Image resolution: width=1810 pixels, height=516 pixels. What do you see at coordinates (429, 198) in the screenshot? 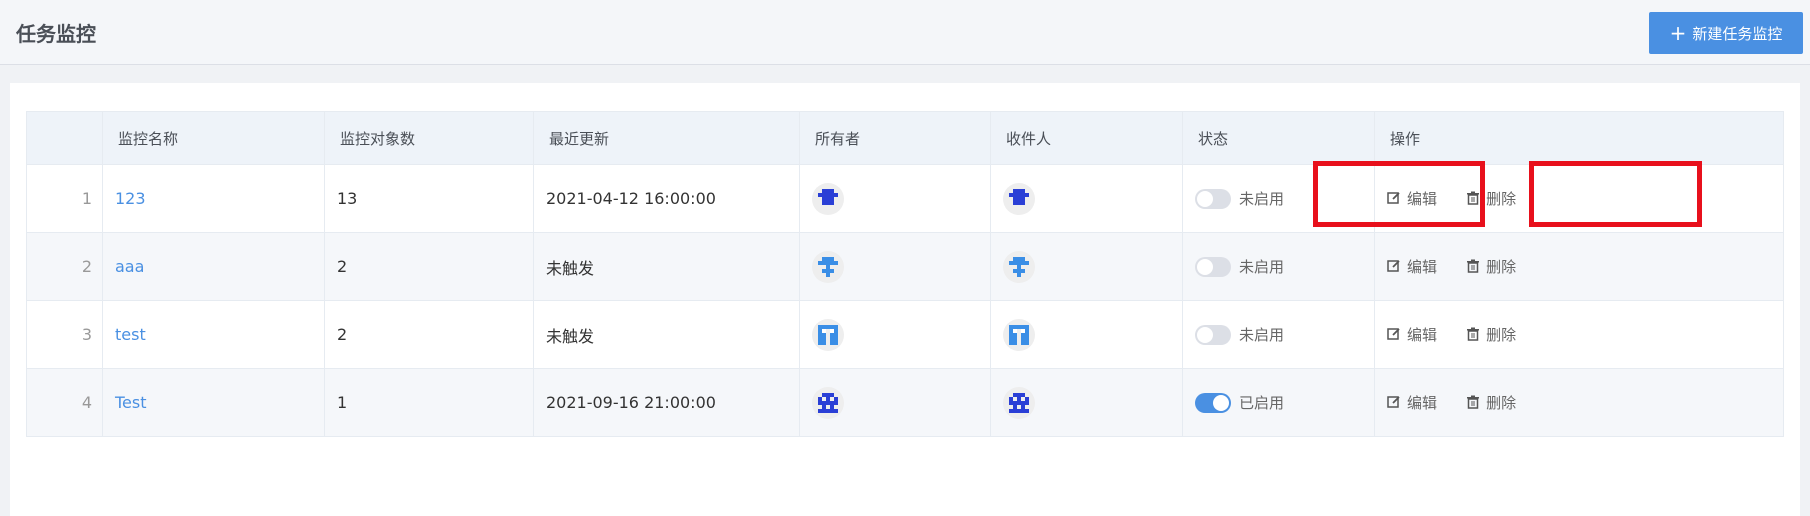
I see `row-count: 13` at bounding box center [429, 198].